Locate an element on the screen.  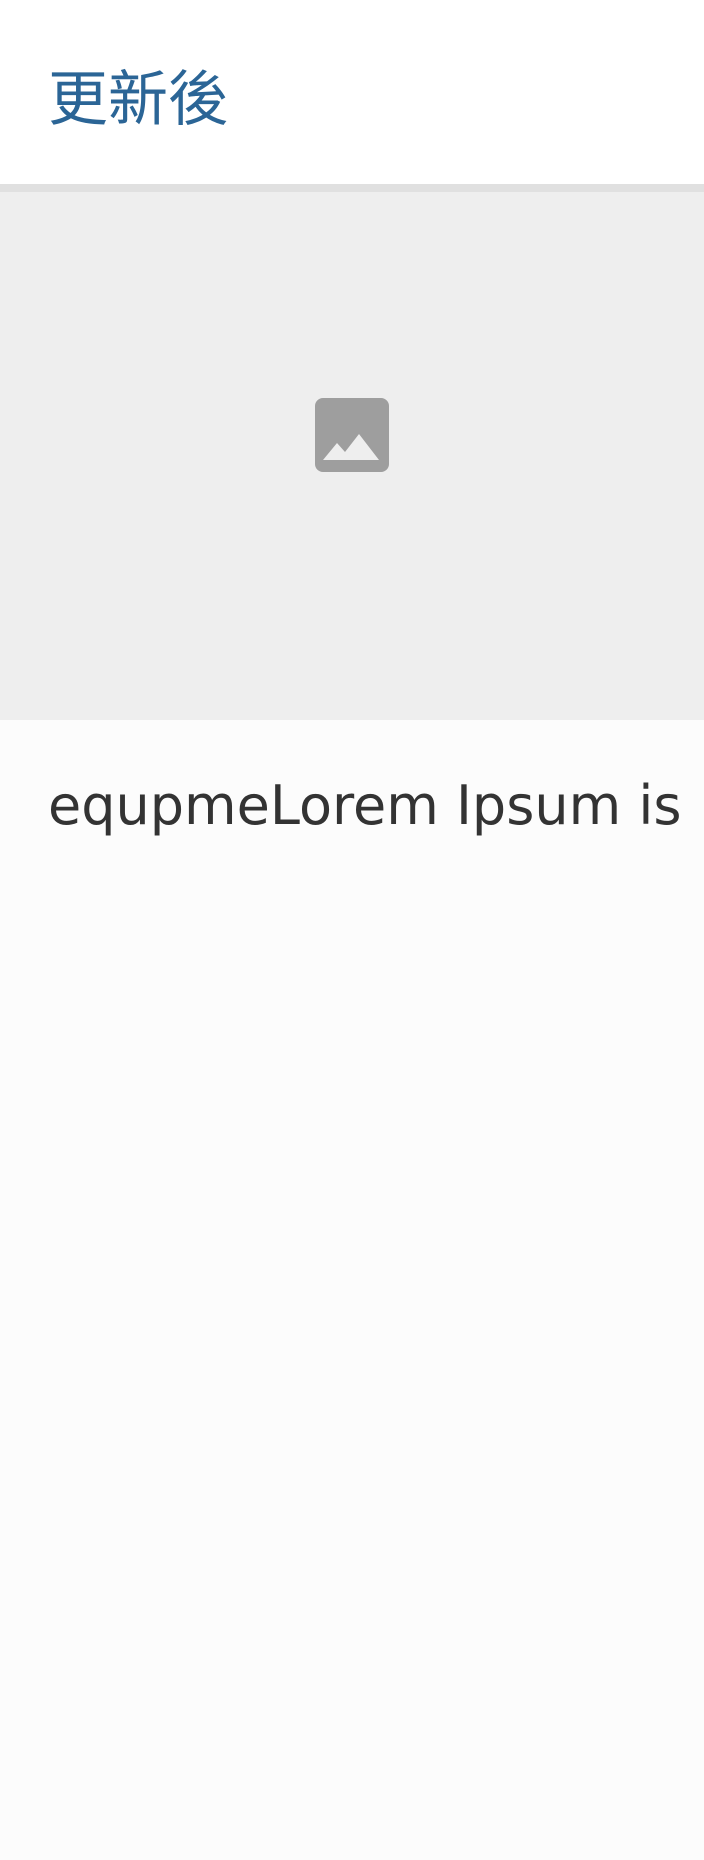
image-placeholder-icon is located at coordinates (352, 435).